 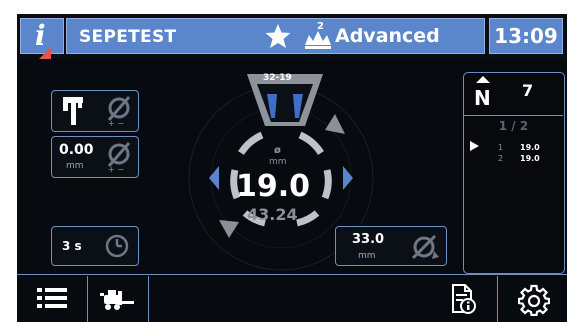 What do you see at coordinates (75, 166) in the screenshot?
I see `tolerance-unit: mm` at bounding box center [75, 166].